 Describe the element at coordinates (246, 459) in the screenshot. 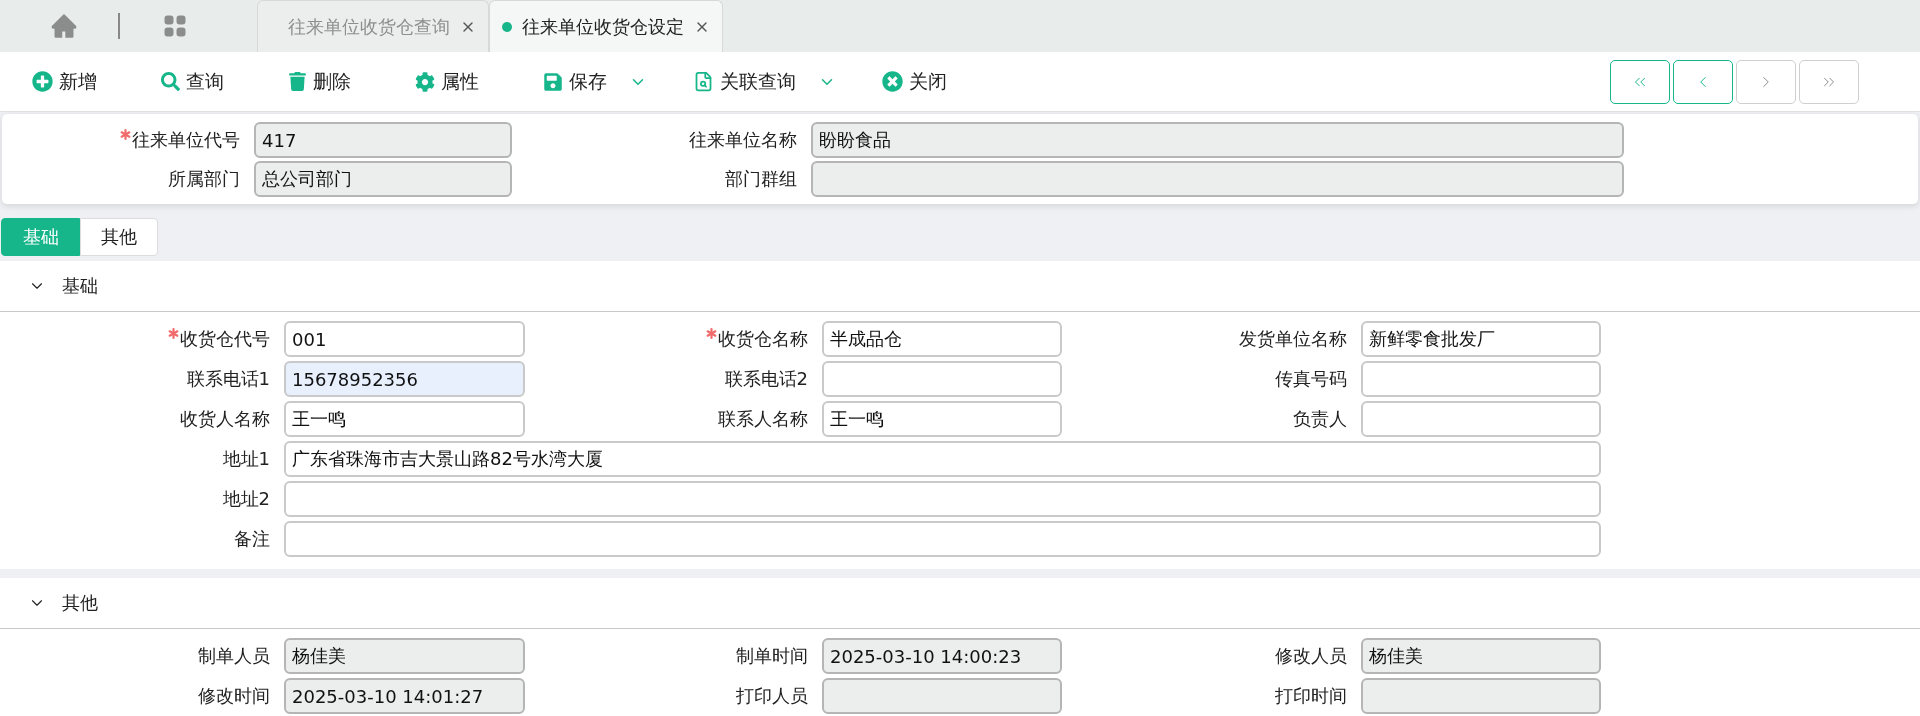

I see `field-label: 地址1` at that location.